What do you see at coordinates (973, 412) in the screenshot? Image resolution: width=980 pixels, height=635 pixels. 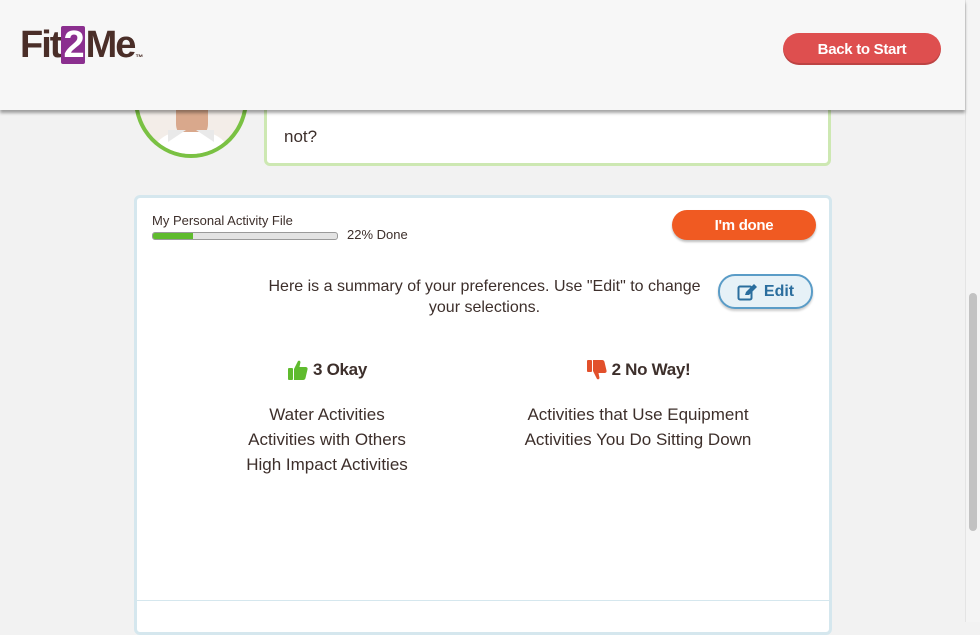 I see `scrollbar-thumb` at bounding box center [973, 412].